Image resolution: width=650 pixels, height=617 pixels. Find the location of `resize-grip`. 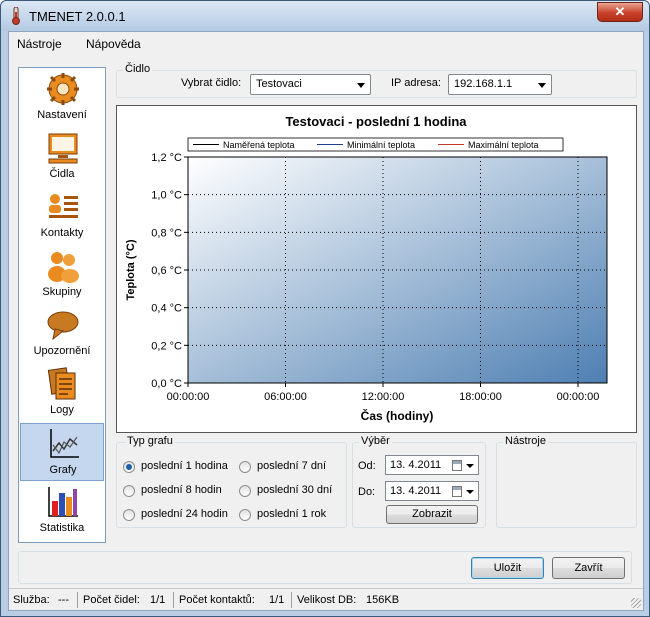

resize-grip is located at coordinates (636, 603).